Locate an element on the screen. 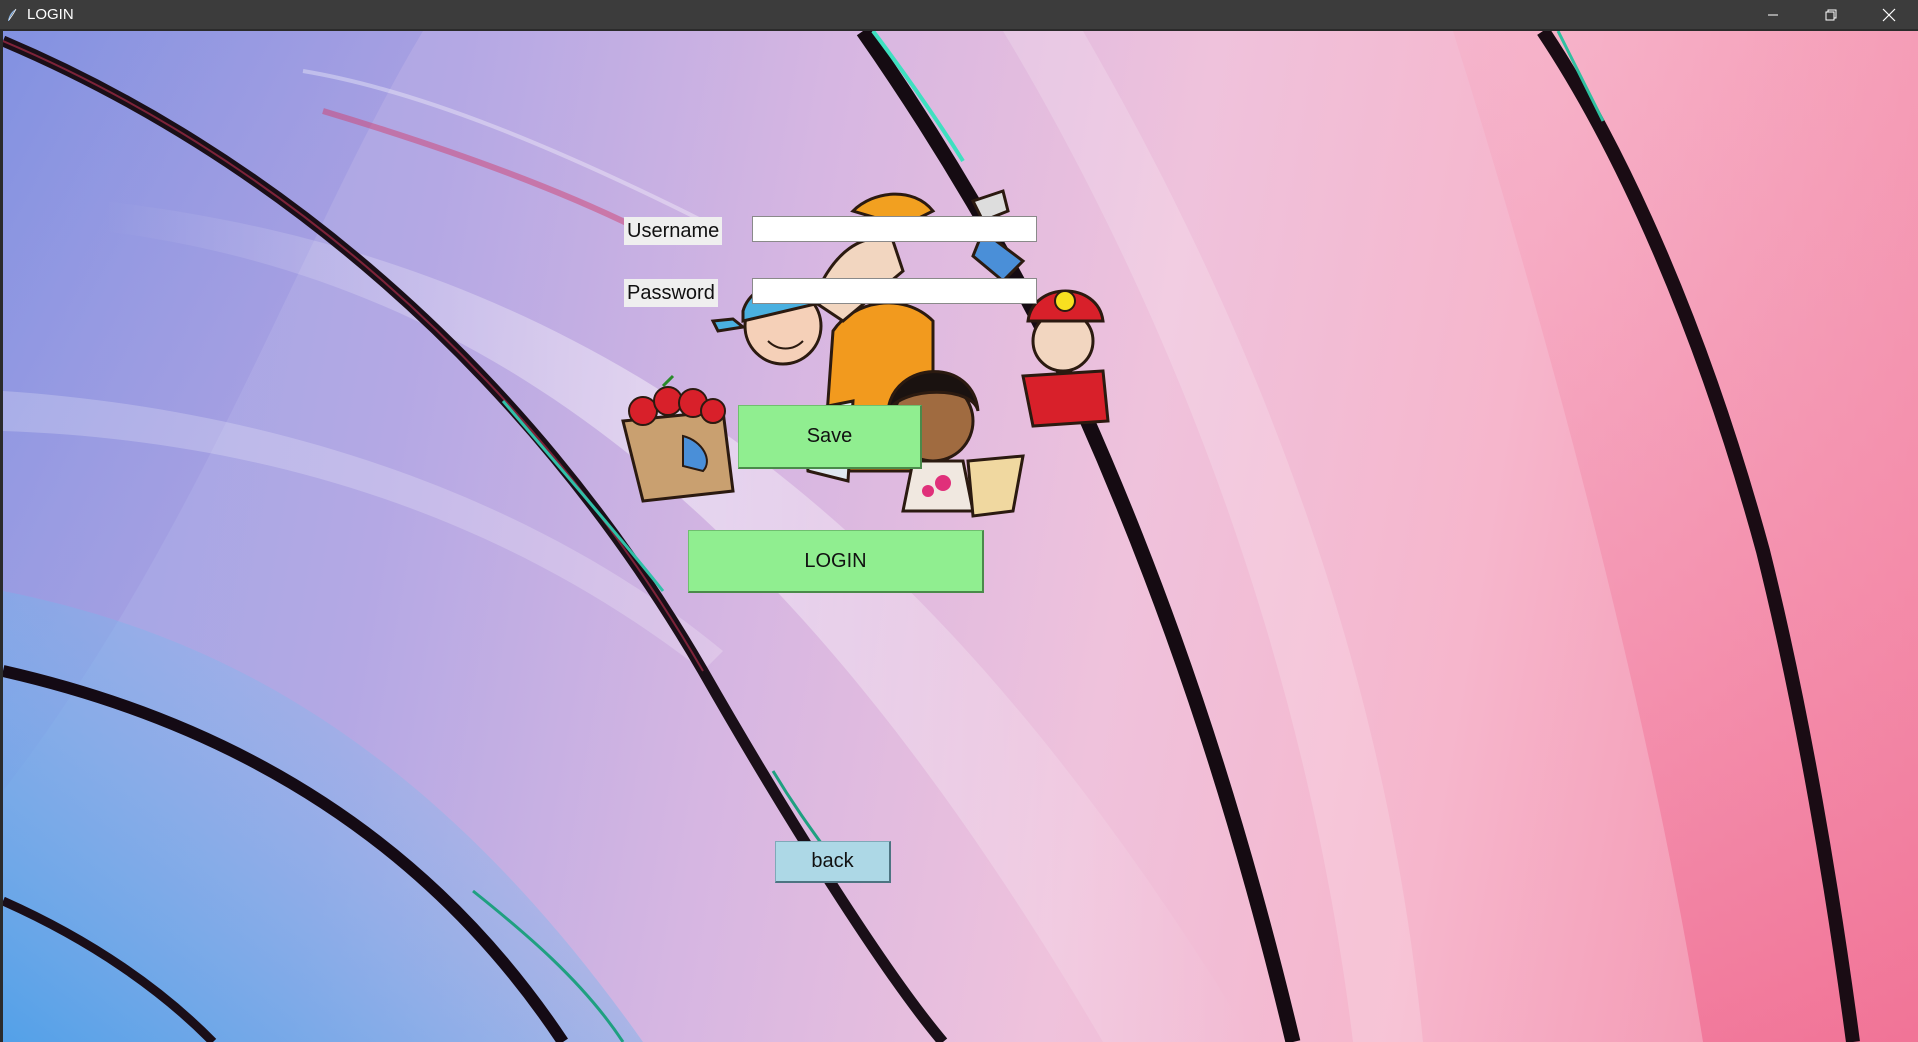 This screenshot has width=1918, height=1042. username-input is located at coordinates (894, 229).